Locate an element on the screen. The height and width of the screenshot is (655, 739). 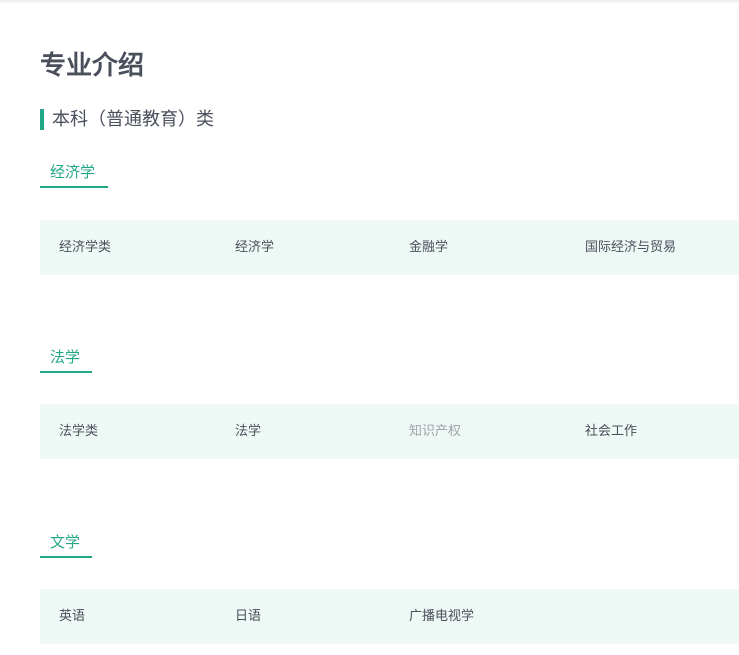
major-link: 法学 is located at coordinates (248, 431).